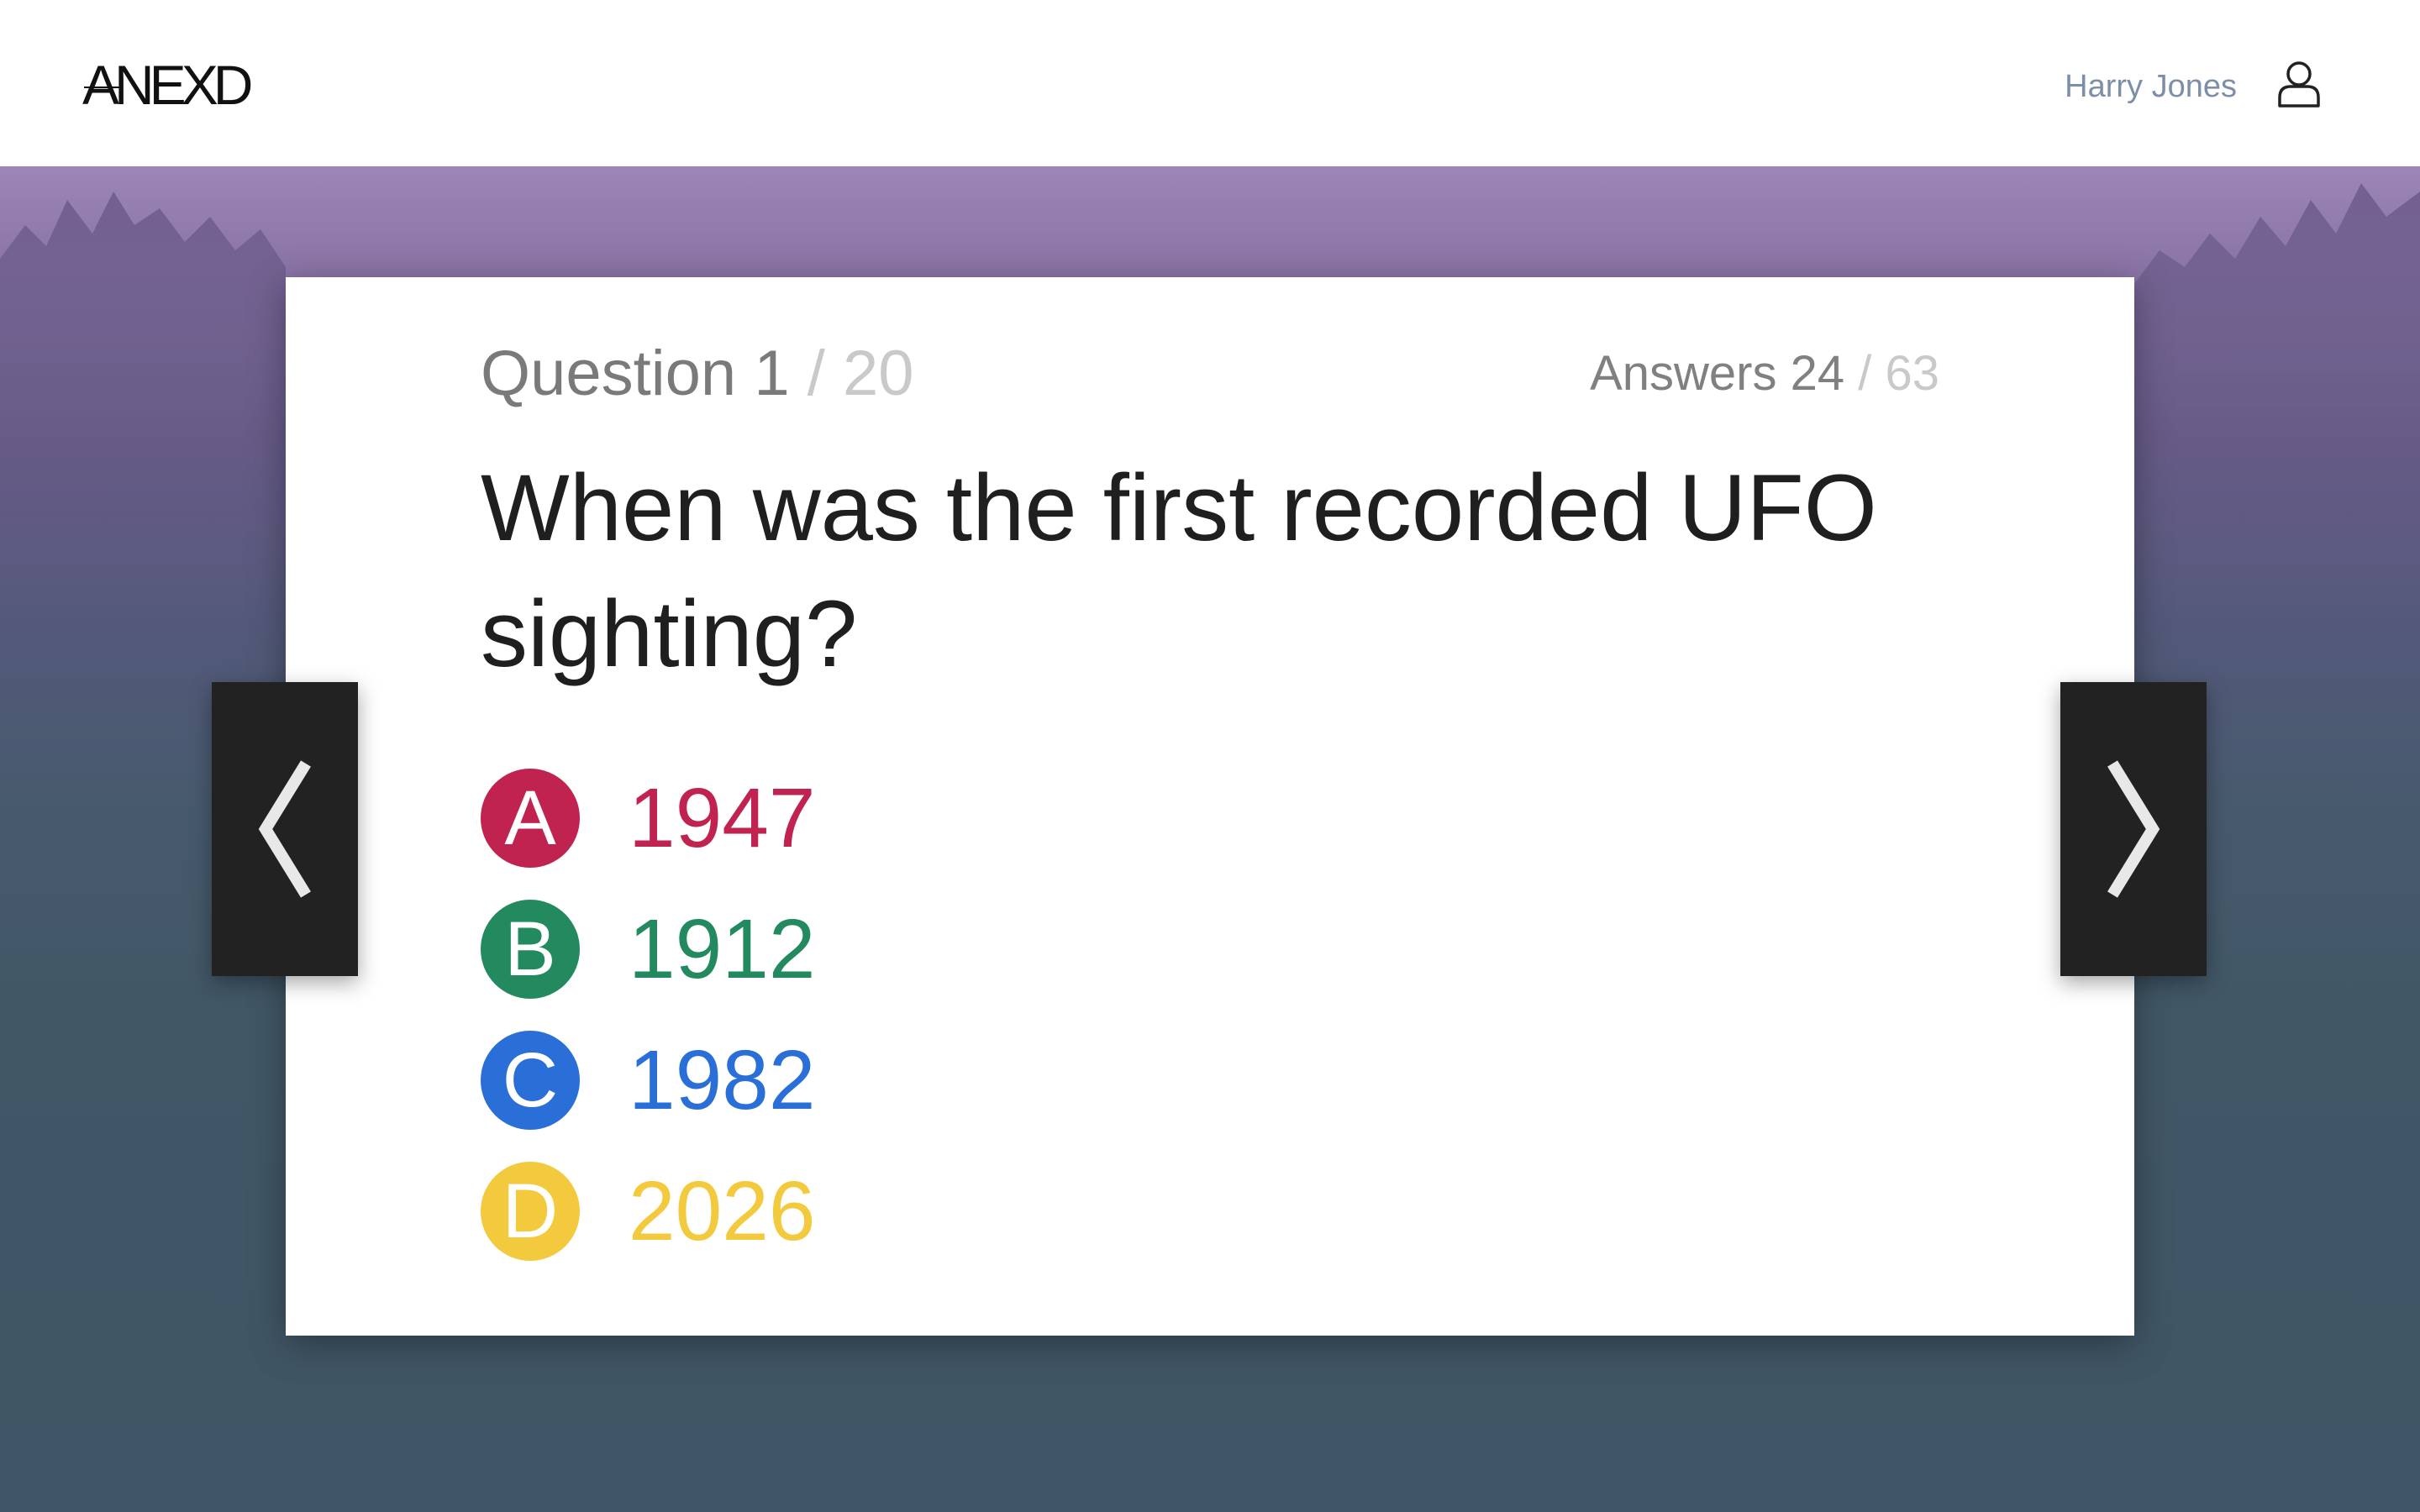  What do you see at coordinates (609, 373) in the screenshot?
I see `question-label: Question` at bounding box center [609, 373].